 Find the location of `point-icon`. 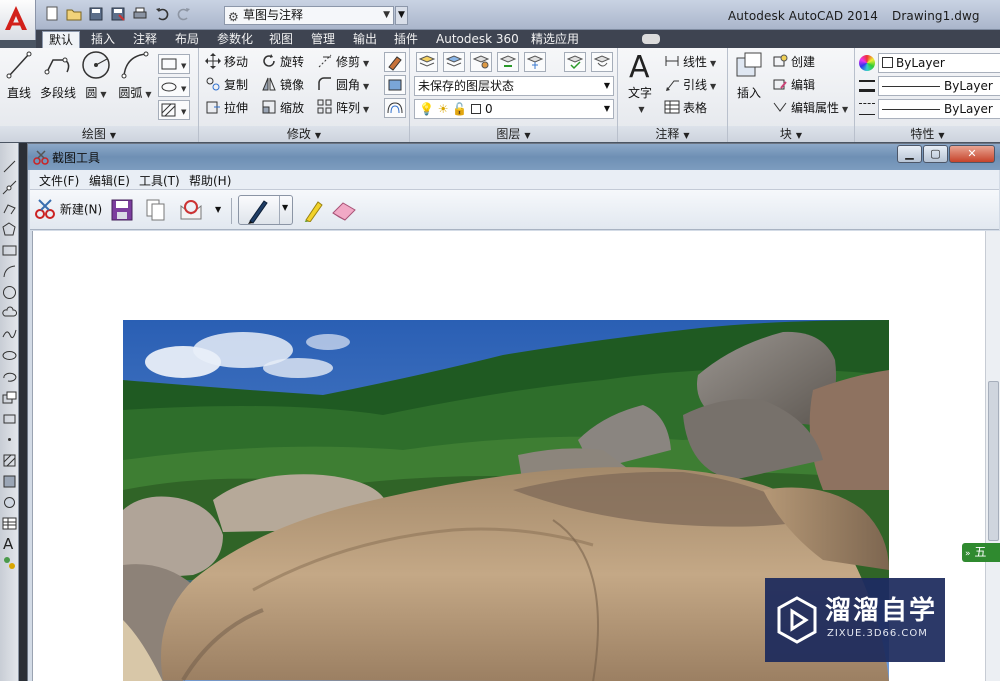

point-icon is located at coordinates (9, 439).